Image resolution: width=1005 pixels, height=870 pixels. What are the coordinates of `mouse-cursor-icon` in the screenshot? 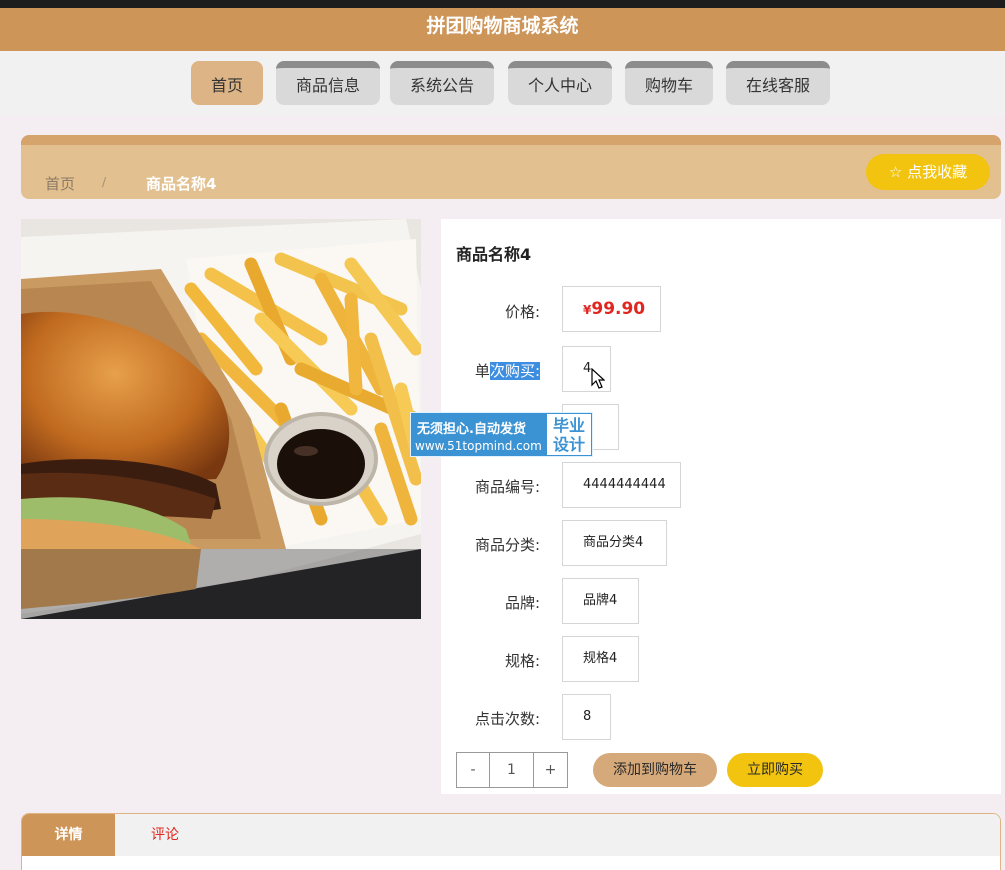 It's located at (598, 378).